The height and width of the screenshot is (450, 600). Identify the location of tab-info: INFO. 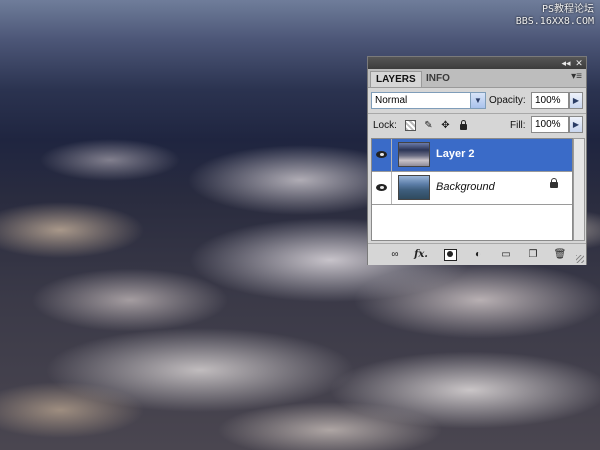
(438, 79).